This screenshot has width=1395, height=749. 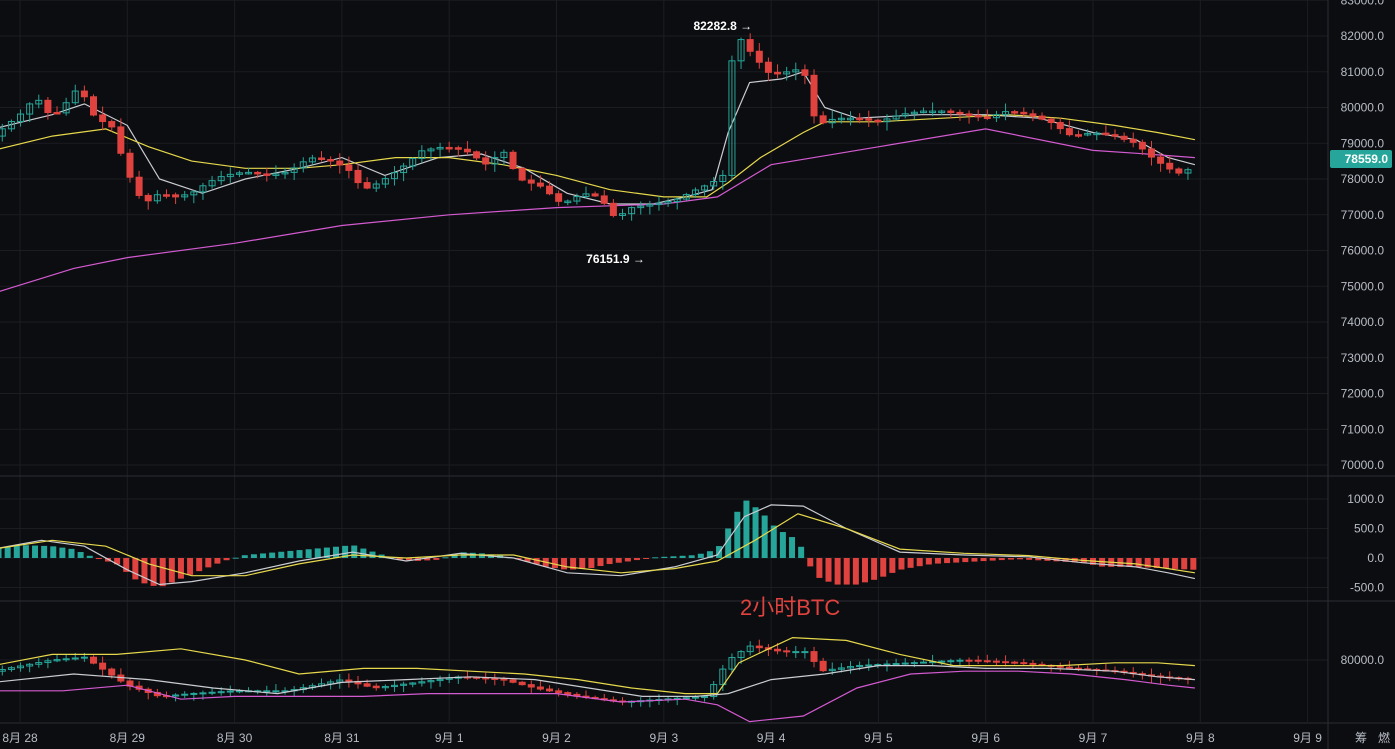 What do you see at coordinates (663, 738) in the screenshot?
I see `x-tick-label: 9月 3` at bounding box center [663, 738].